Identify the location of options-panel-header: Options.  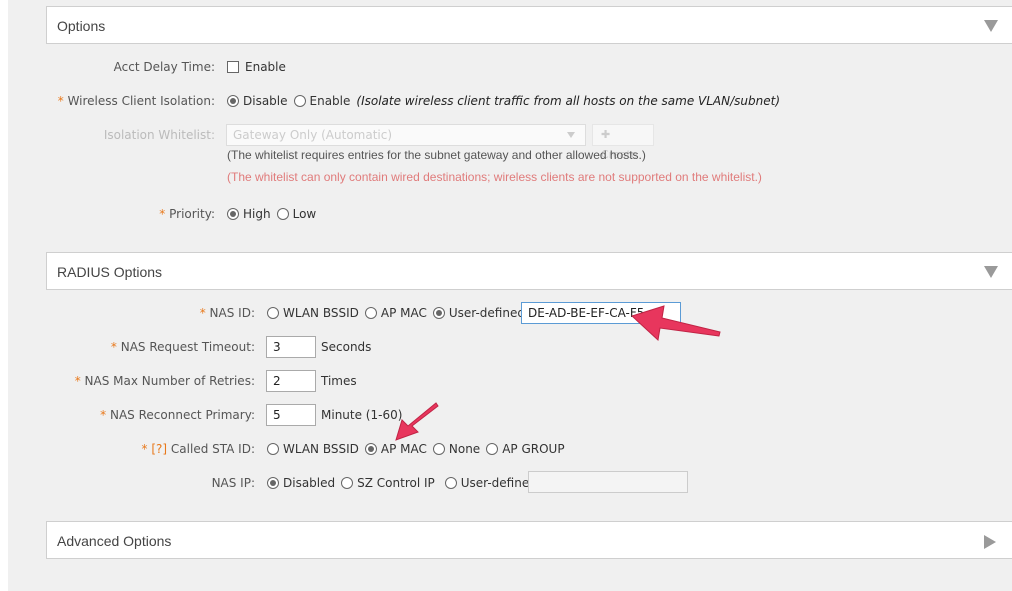
(529, 25).